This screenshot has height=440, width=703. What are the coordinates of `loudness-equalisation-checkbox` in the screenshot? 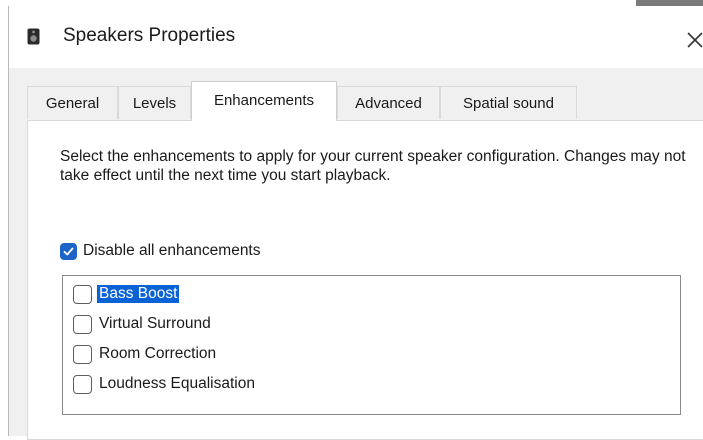 It's located at (82, 384).